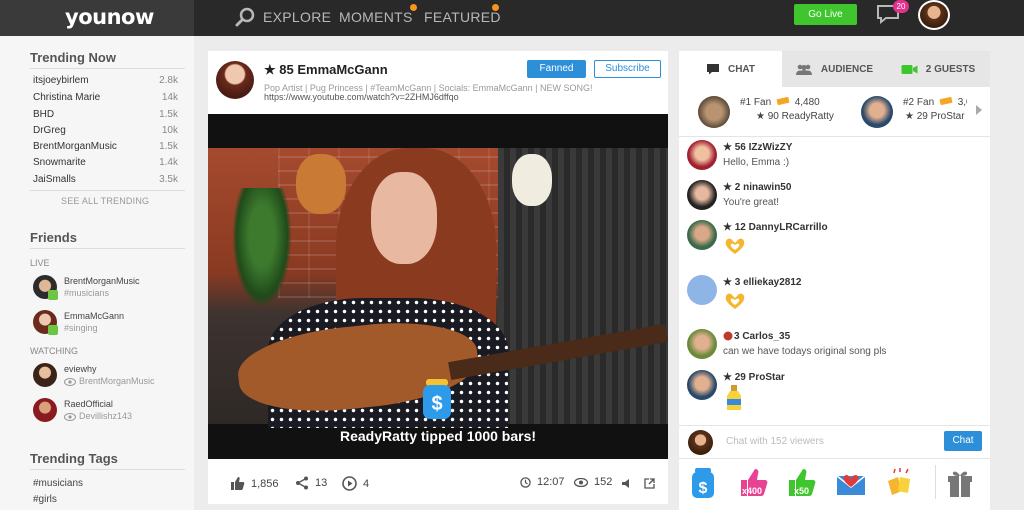 This screenshot has width=1024, height=510. I want to click on message-author: ★ 56 IZzWizZY, so click(757, 147).